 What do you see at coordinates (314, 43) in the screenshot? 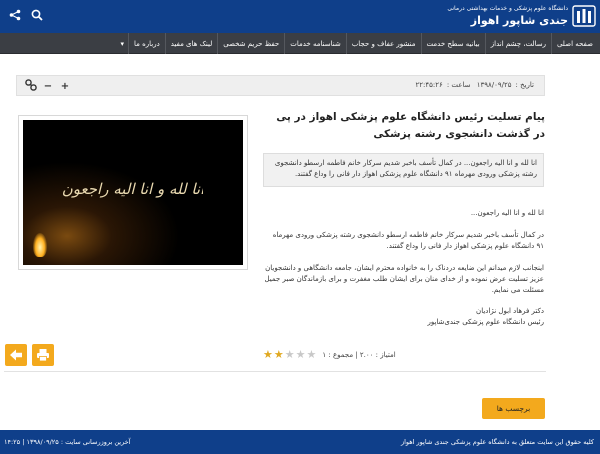
I see `nav-item-services: شناسنامه خدمات` at bounding box center [314, 43].